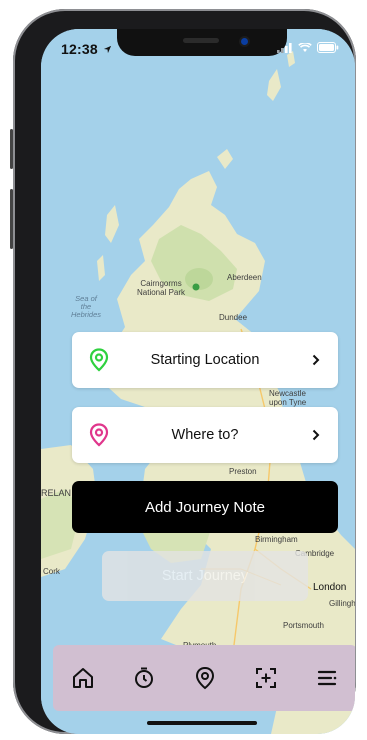 Image resolution: width=367 pixels, height=740 pixels. What do you see at coordinates (202, 723) in the screenshot?
I see `home-indicator` at bounding box center [202, 723].